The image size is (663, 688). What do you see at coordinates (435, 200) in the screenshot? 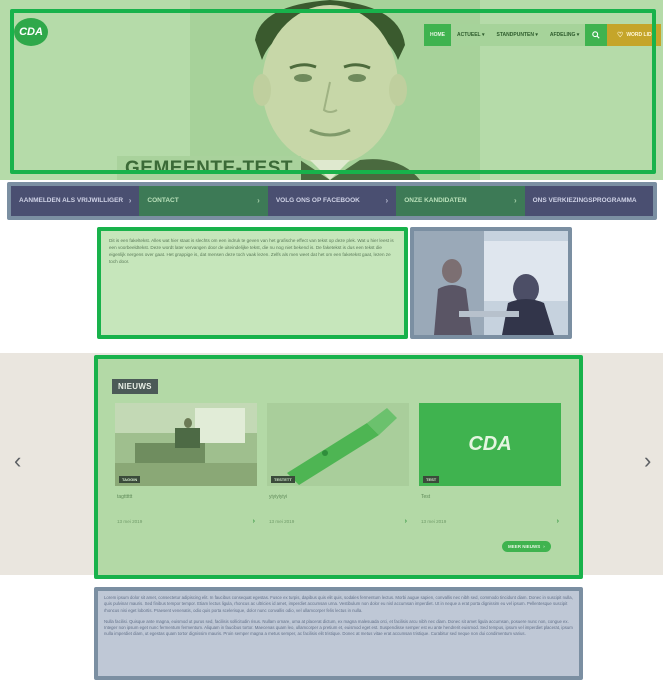
I see `quicklink-label: ONZE KANDIDATEN` at bounding box center [435, 200].